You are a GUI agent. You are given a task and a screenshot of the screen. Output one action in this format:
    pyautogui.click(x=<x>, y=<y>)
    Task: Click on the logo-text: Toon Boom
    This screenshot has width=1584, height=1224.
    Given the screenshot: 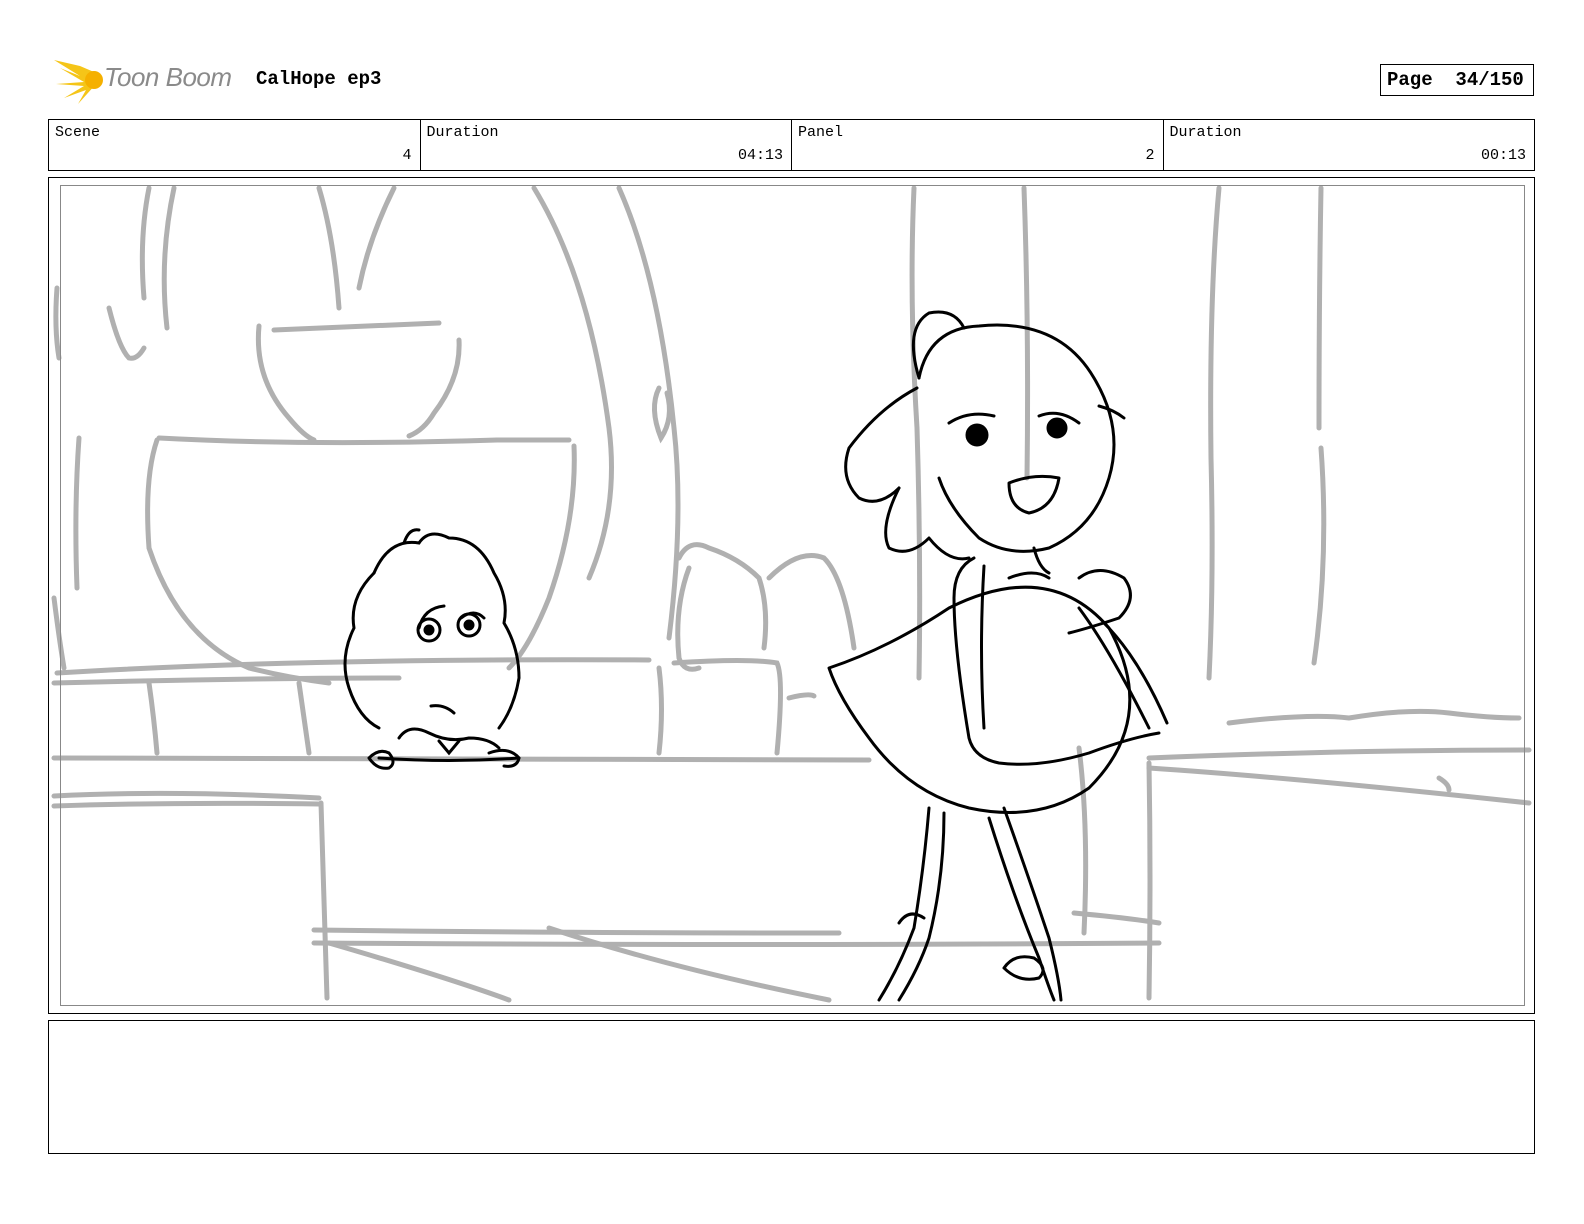 What is the action you would take?
    pyautogui.click(x=168, y=77)
    